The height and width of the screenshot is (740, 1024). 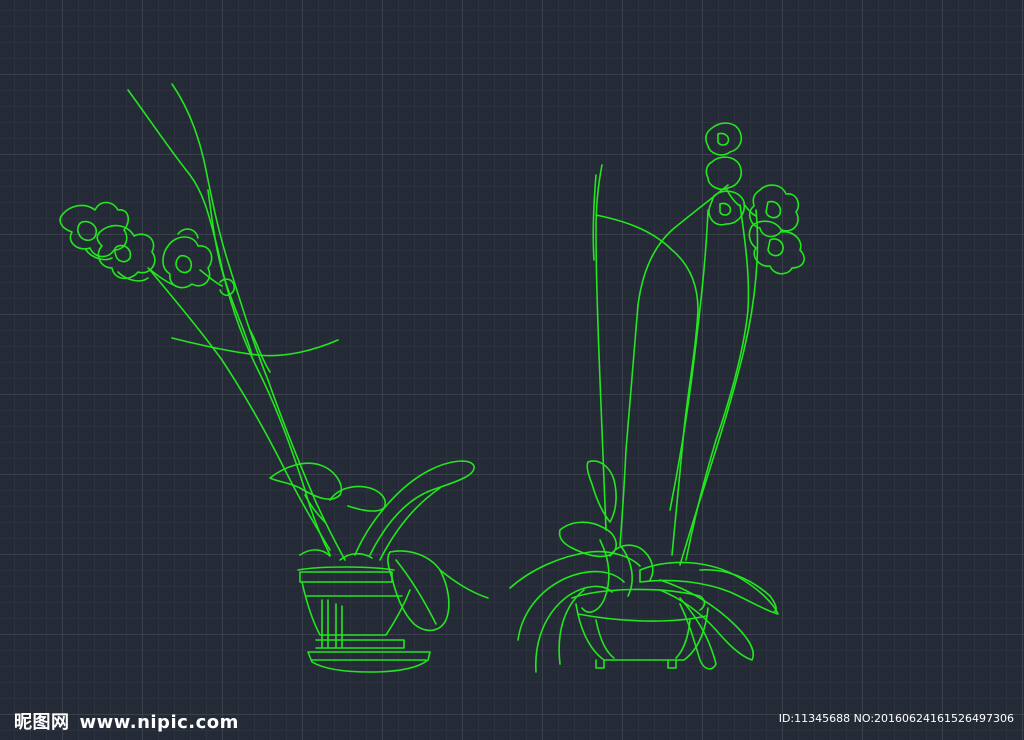 I want to click on watermark-site-name: 昵图网, so click(x=42, y=722).